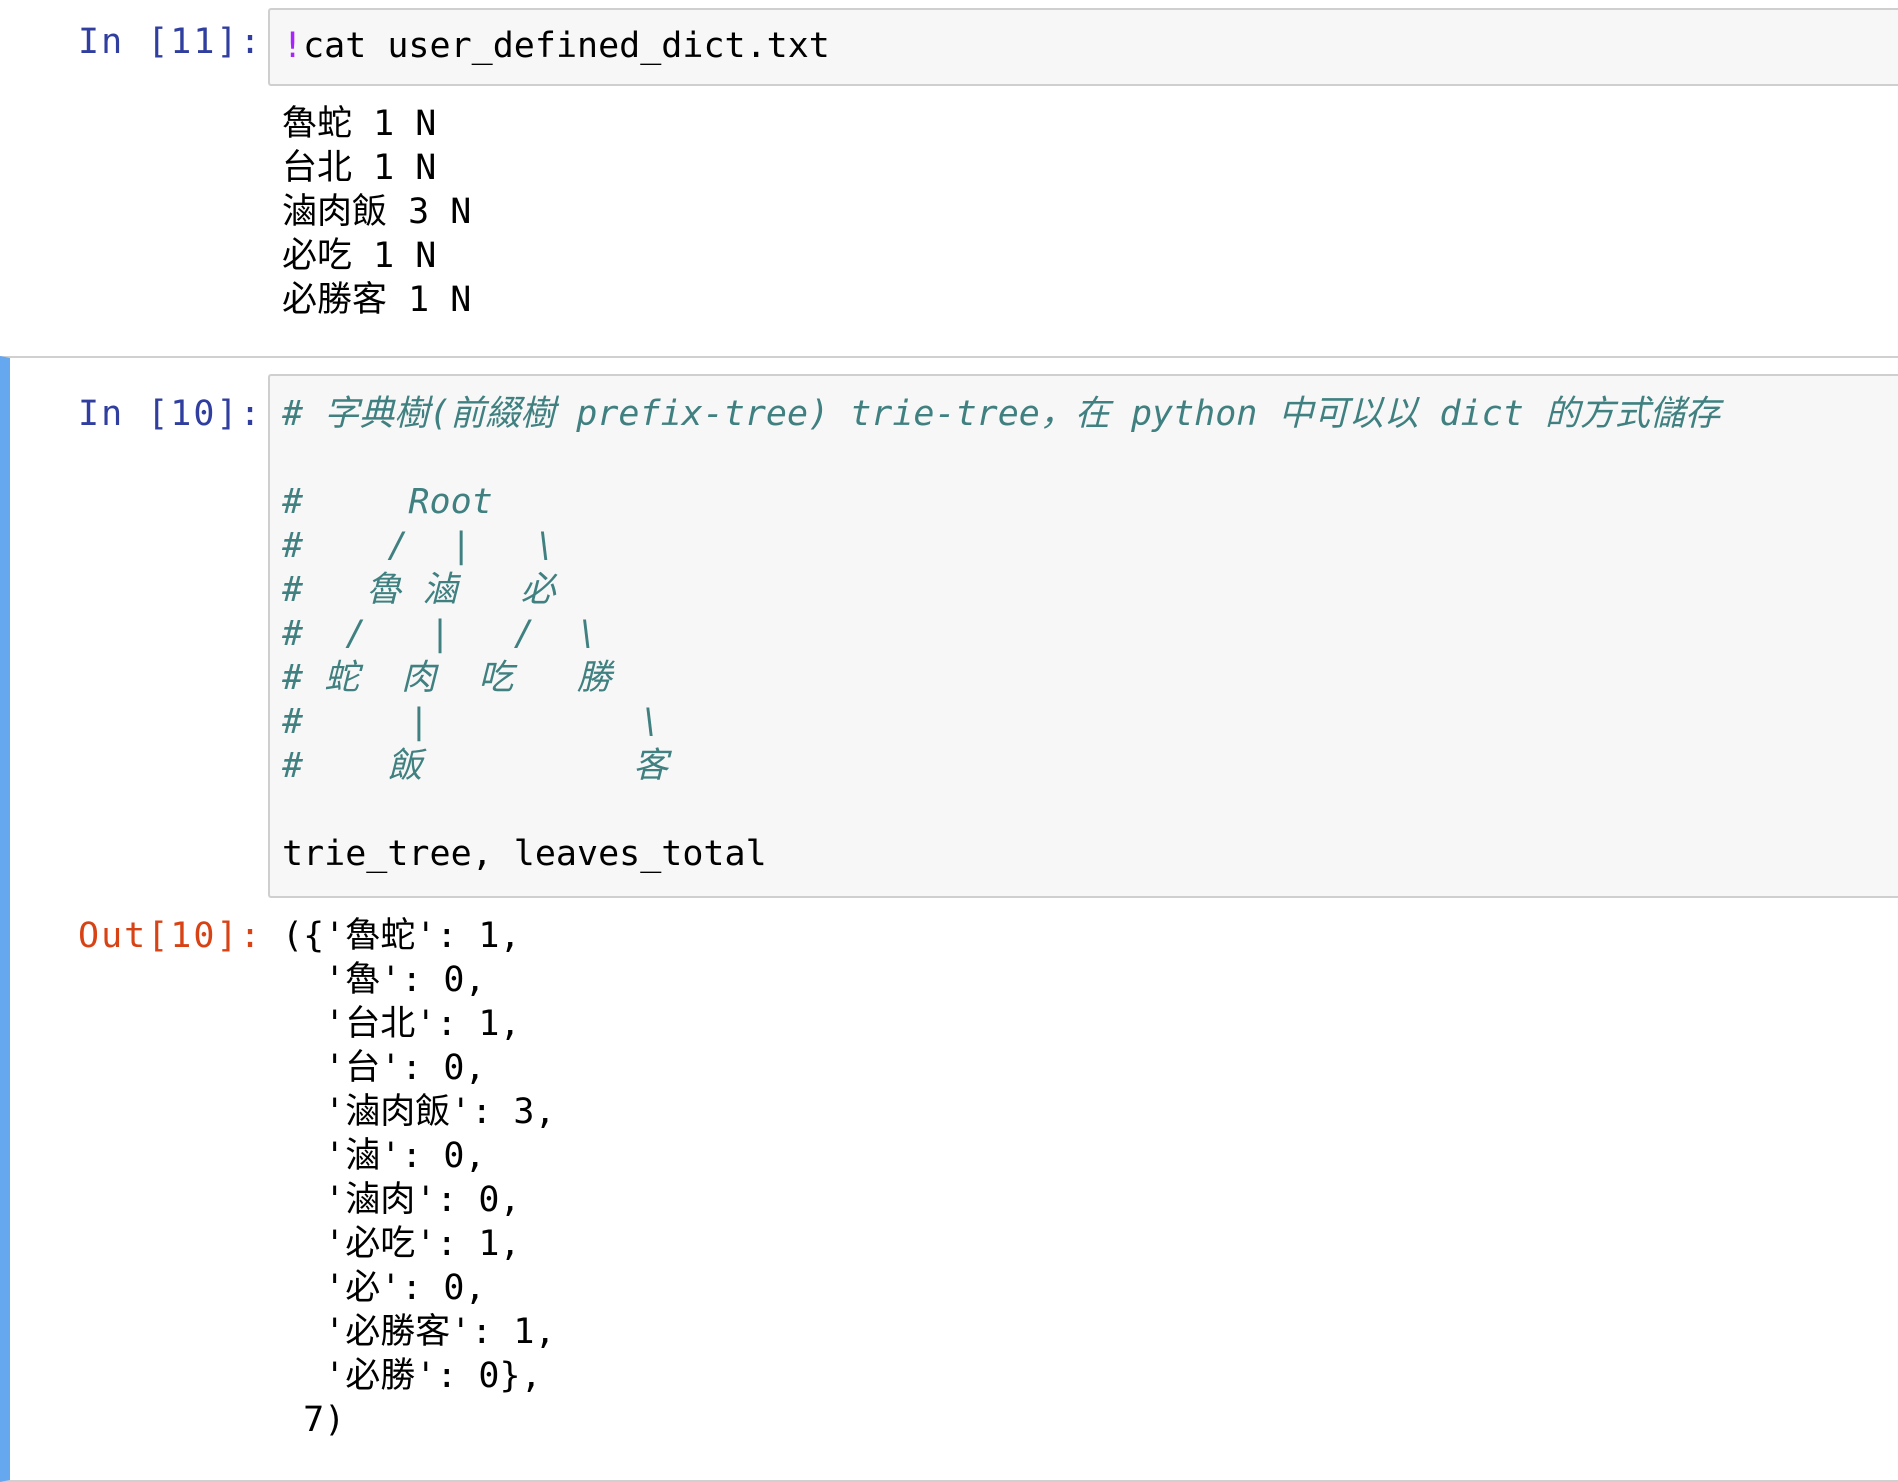 This screenshot has width=1898, height=1482. Describe the element at coordinates (419, 1332) in the screenshot. I see `output-line: '必勝客': 1,` at that location.